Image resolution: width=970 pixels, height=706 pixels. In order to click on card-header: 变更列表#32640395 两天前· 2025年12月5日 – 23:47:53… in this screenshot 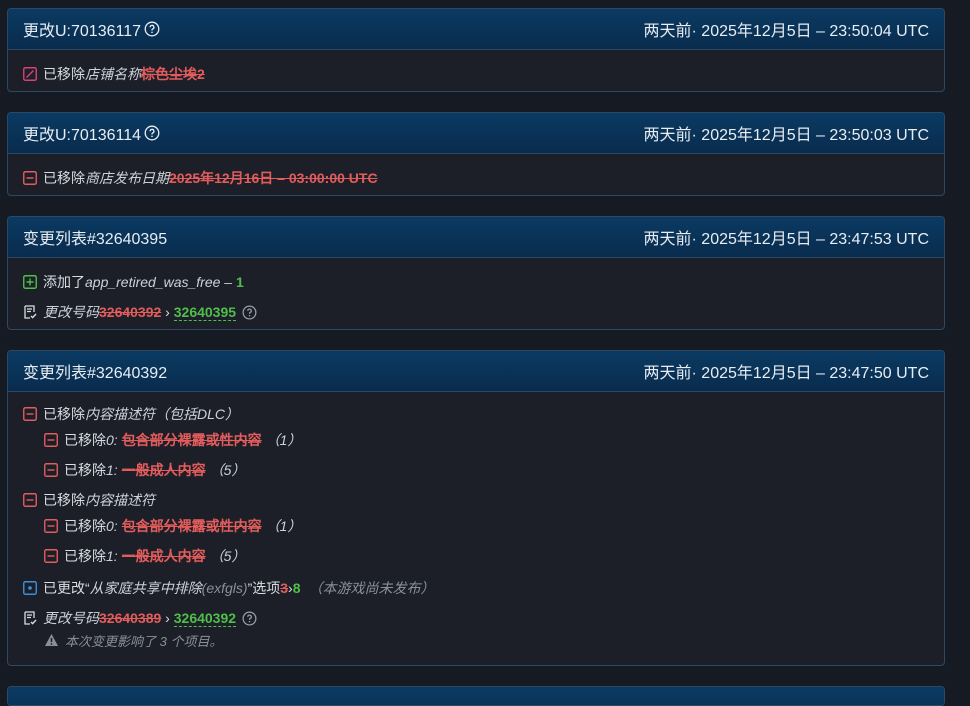, I will do `click(476, 237)`.